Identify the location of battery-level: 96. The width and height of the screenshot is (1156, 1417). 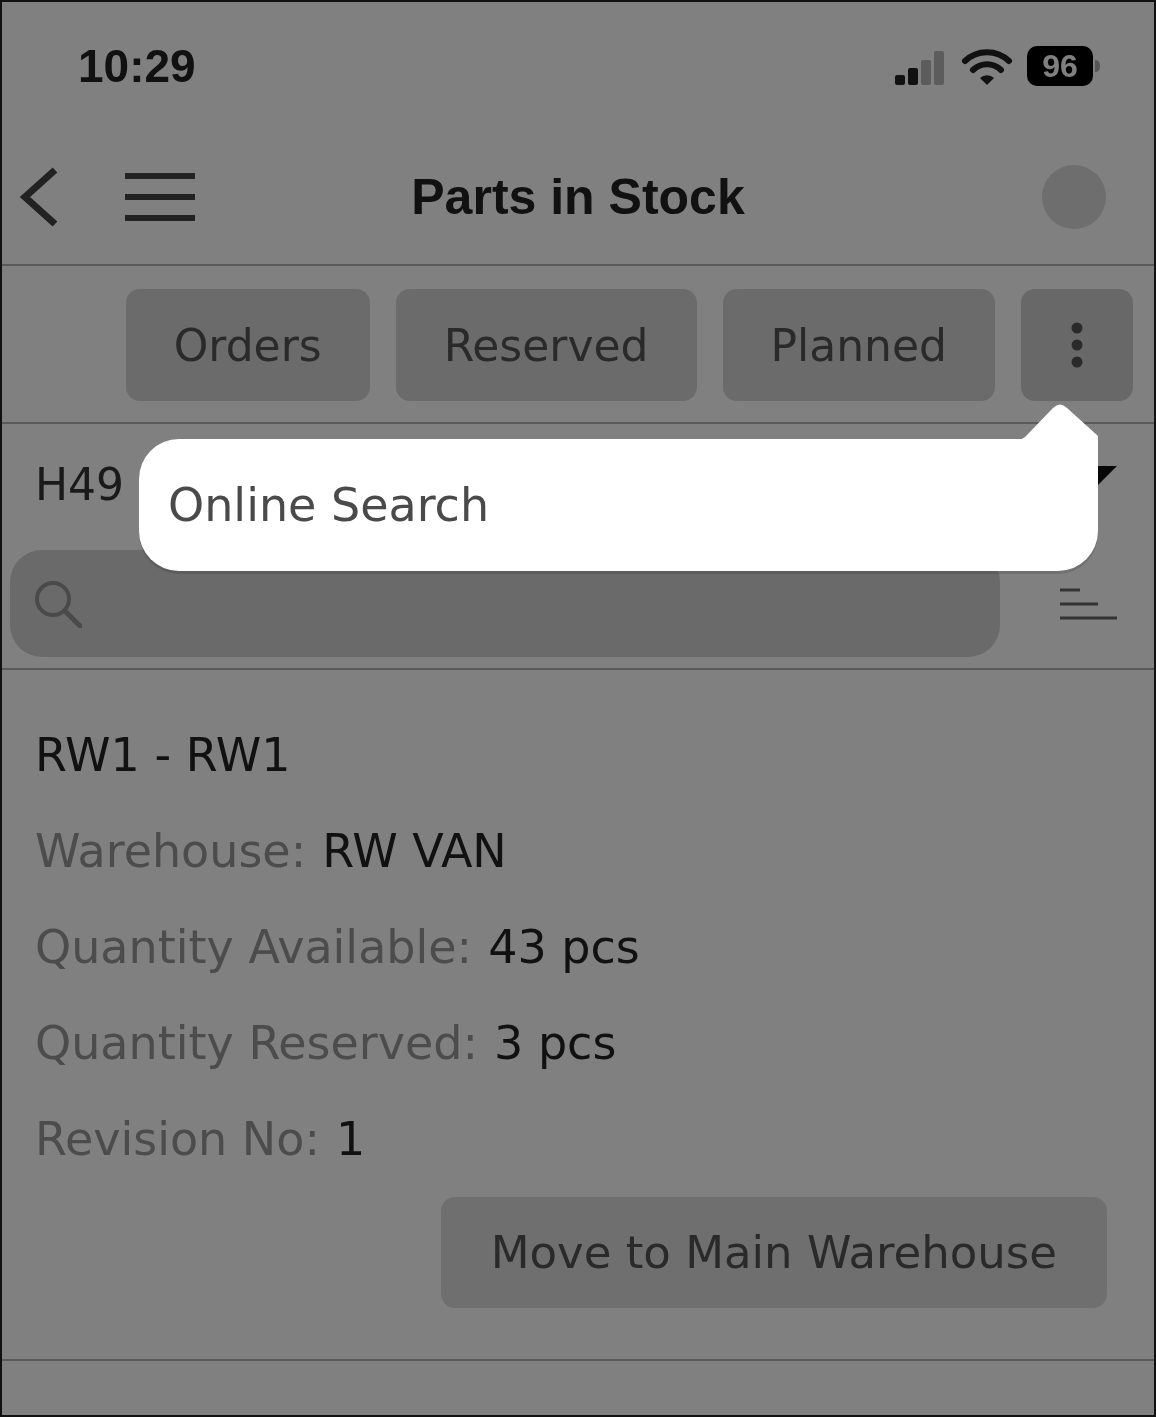
(1060, 66).